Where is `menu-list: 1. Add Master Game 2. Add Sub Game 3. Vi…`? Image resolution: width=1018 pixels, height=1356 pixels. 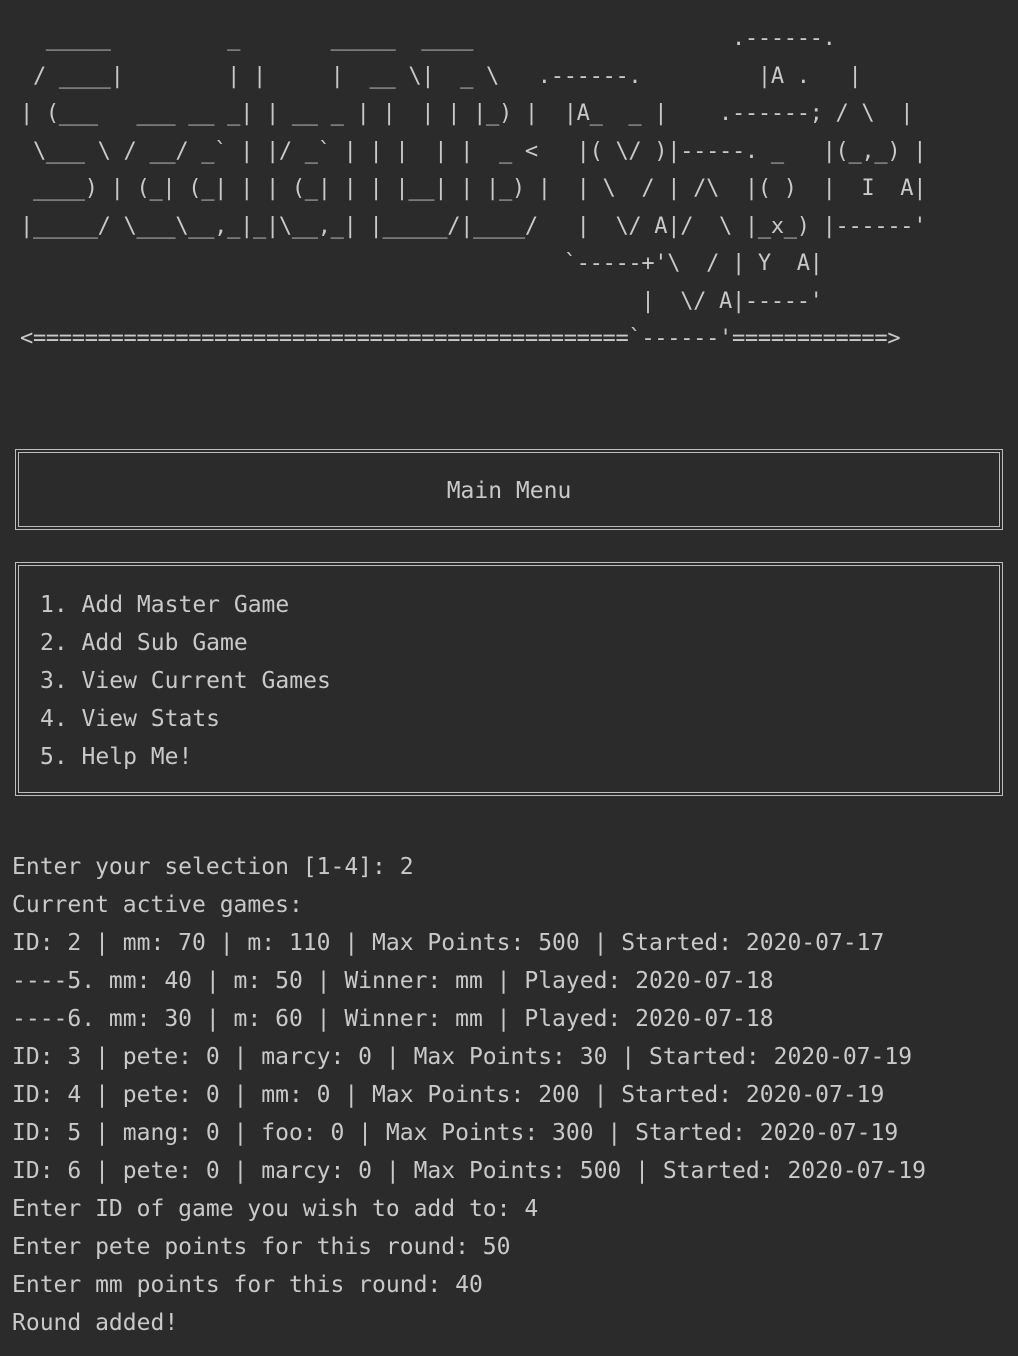 menu-list: 1. Add Master Game 2. Add Sub Game 3. Vi… is located at coordinates (185, 681).